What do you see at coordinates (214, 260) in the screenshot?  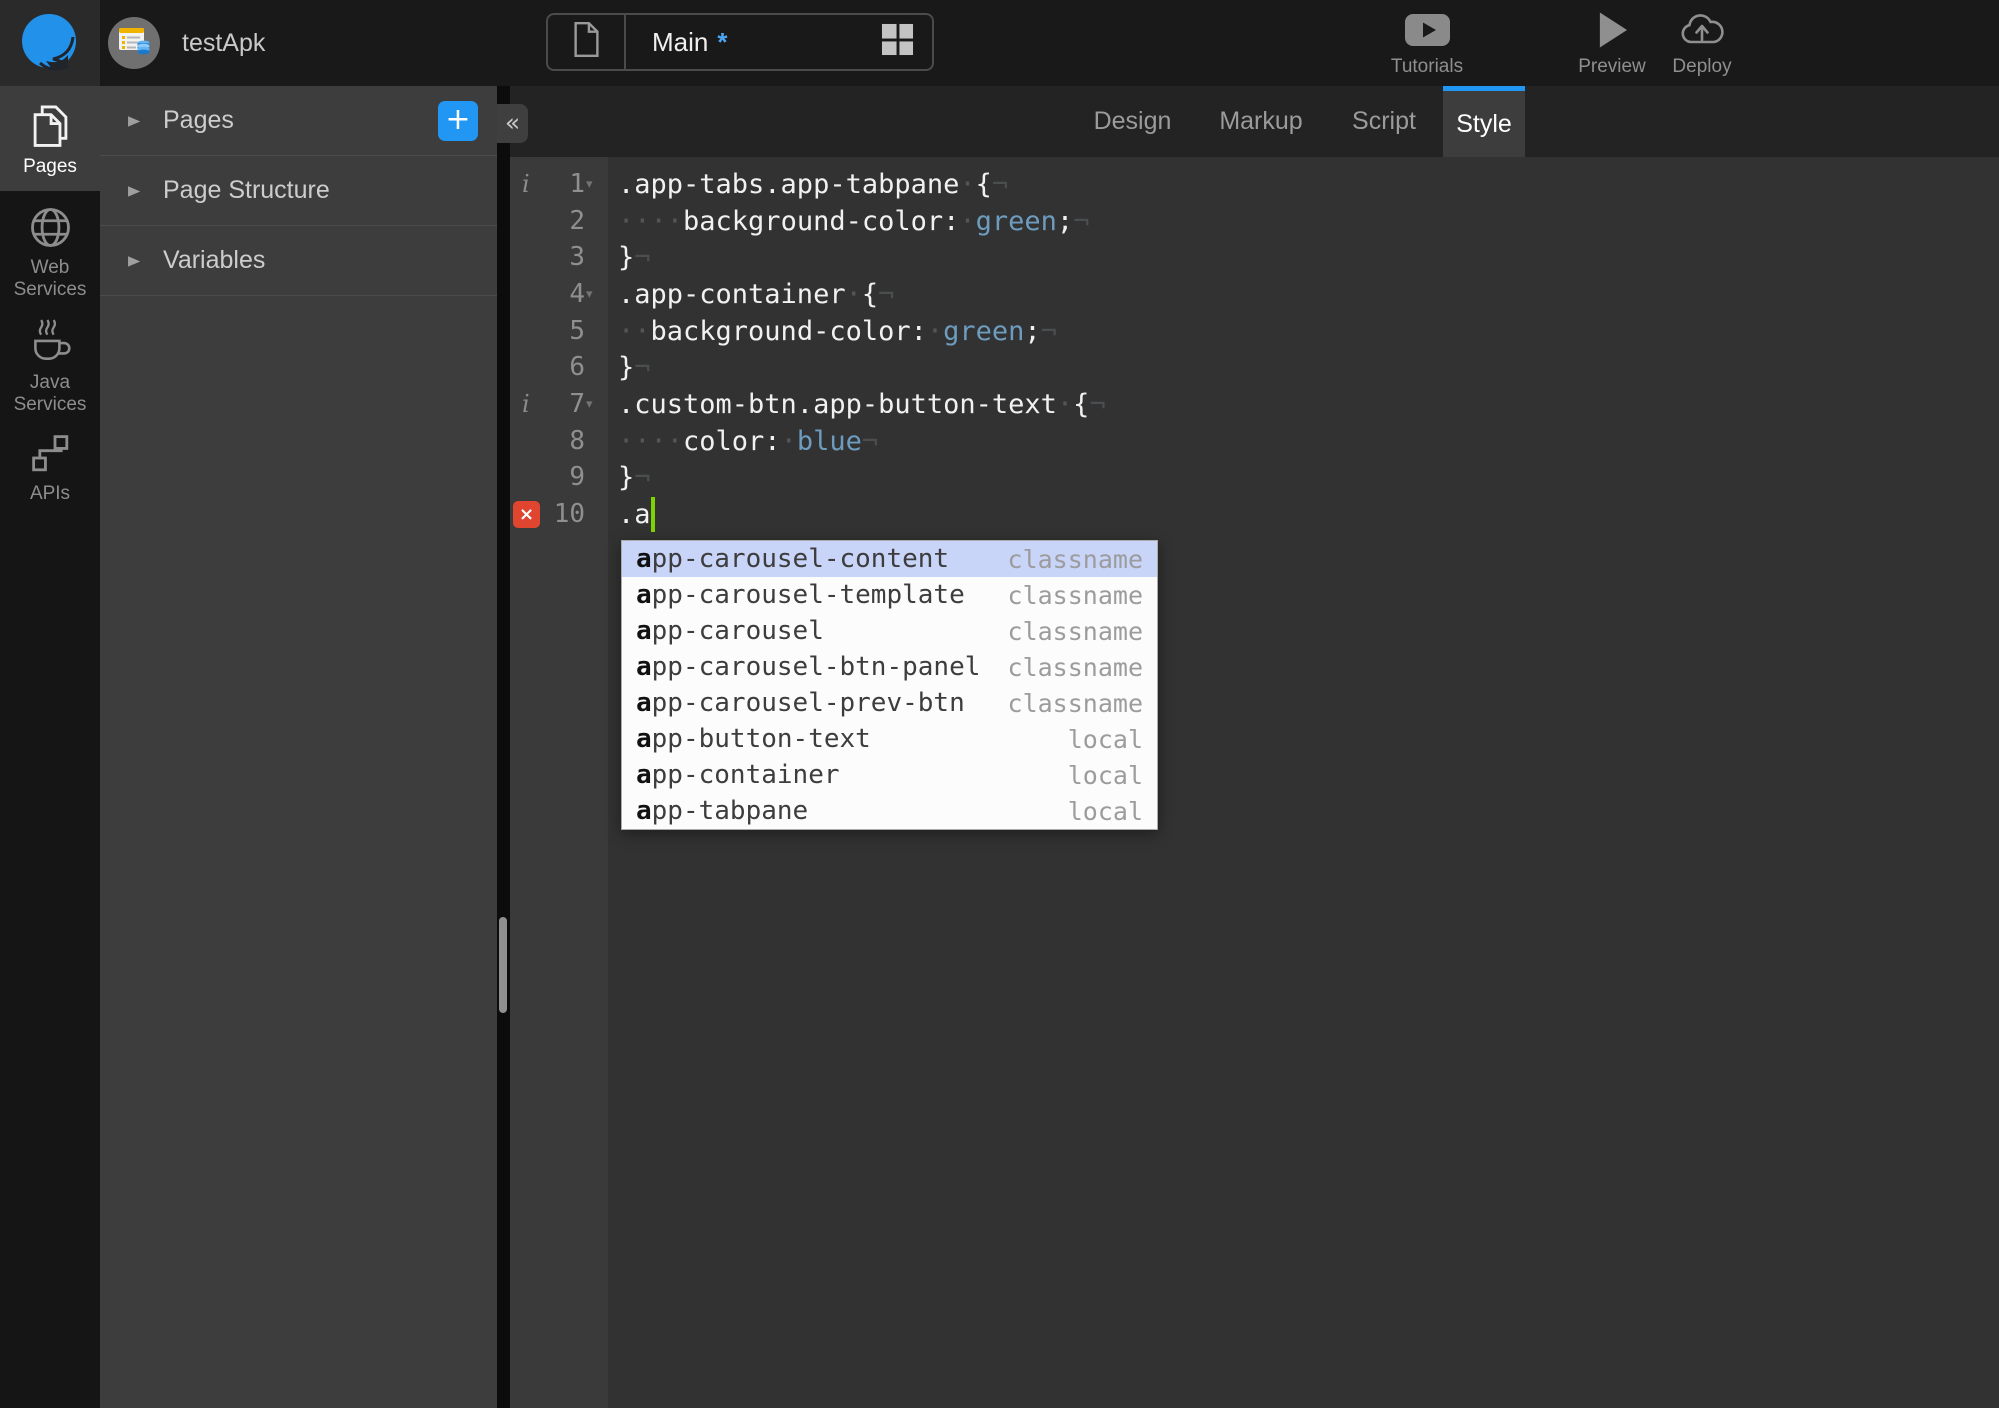 I see `panel-section-label: Variables` at bounding box center [214, 260].